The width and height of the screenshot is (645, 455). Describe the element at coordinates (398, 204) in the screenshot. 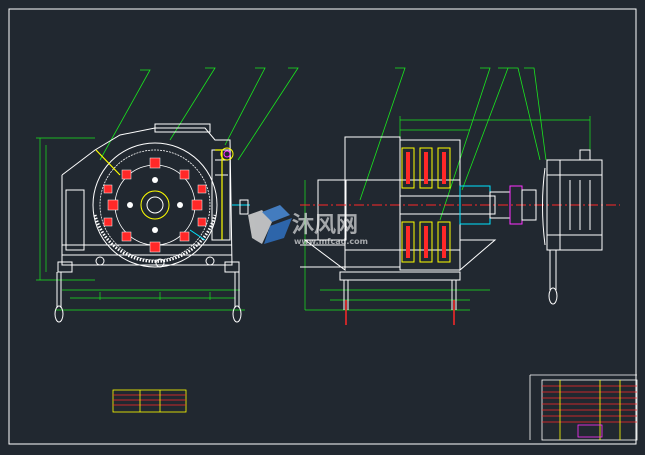

I see `crusher-body-side` at that location.